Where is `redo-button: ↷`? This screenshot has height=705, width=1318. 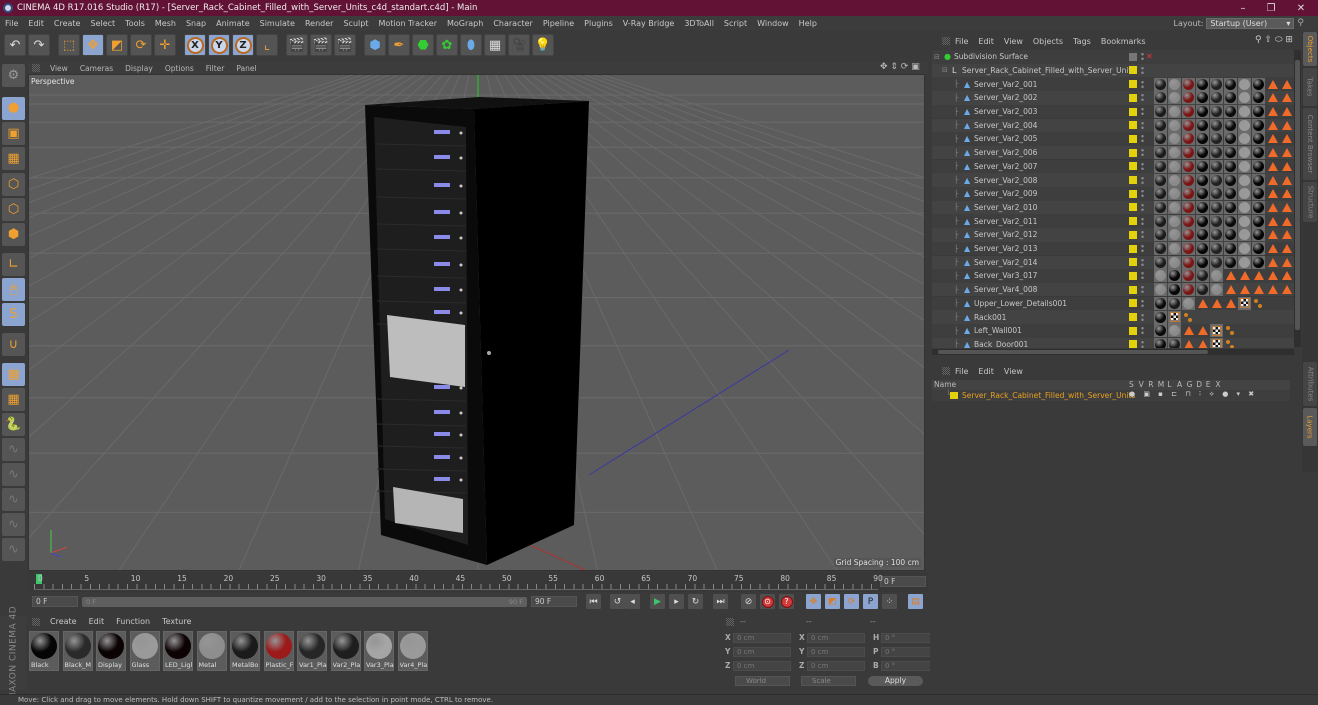
redo-button: ↷ is located at coordinates (39, 45).